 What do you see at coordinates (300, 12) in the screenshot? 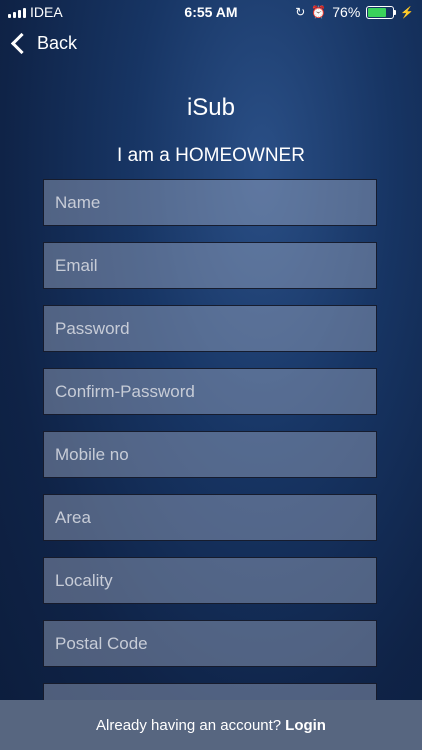
I see `lock-rotation-icon: ↻` at bounding box center [300, 12].